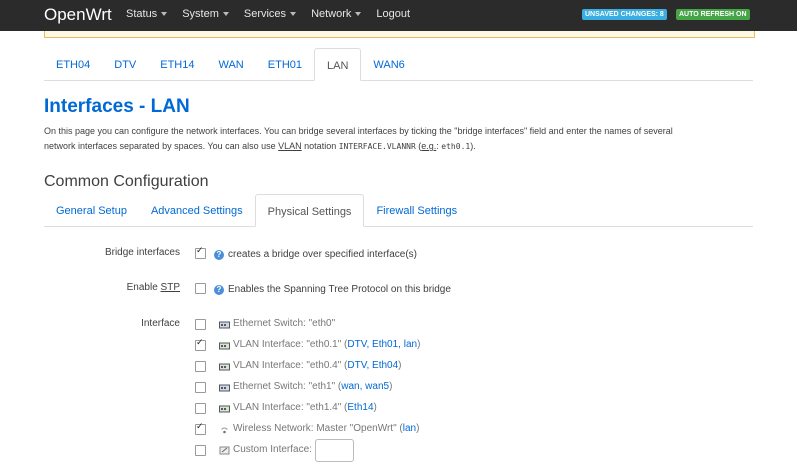  Describe the element at coordinates (200, 252) in the screenshot. I see `bridge-interfaces-checkbox` at that location.